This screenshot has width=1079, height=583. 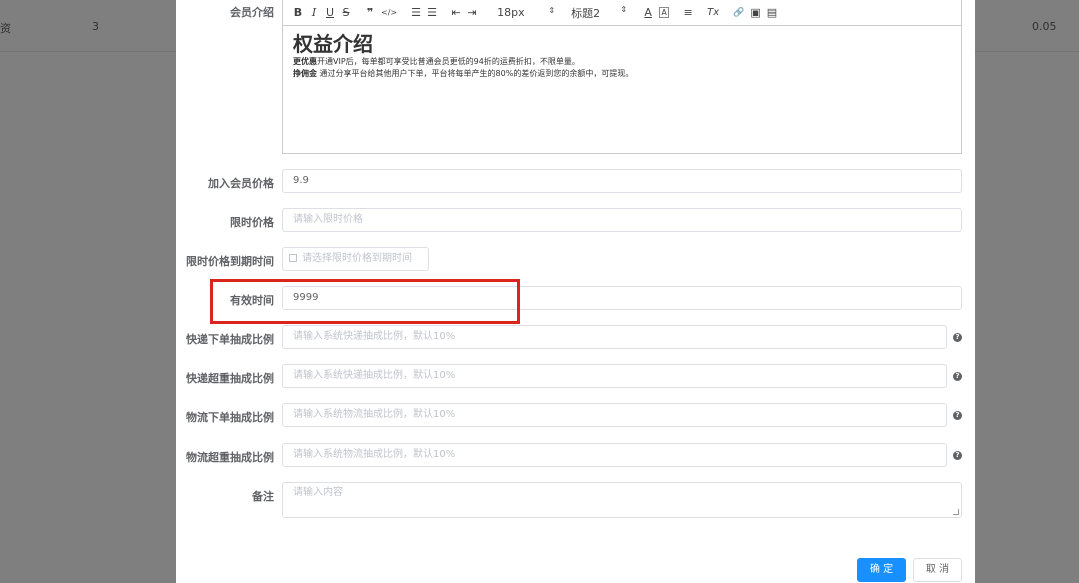 I want to click on join-price-input: 9.9, so click(x=622, y=181).